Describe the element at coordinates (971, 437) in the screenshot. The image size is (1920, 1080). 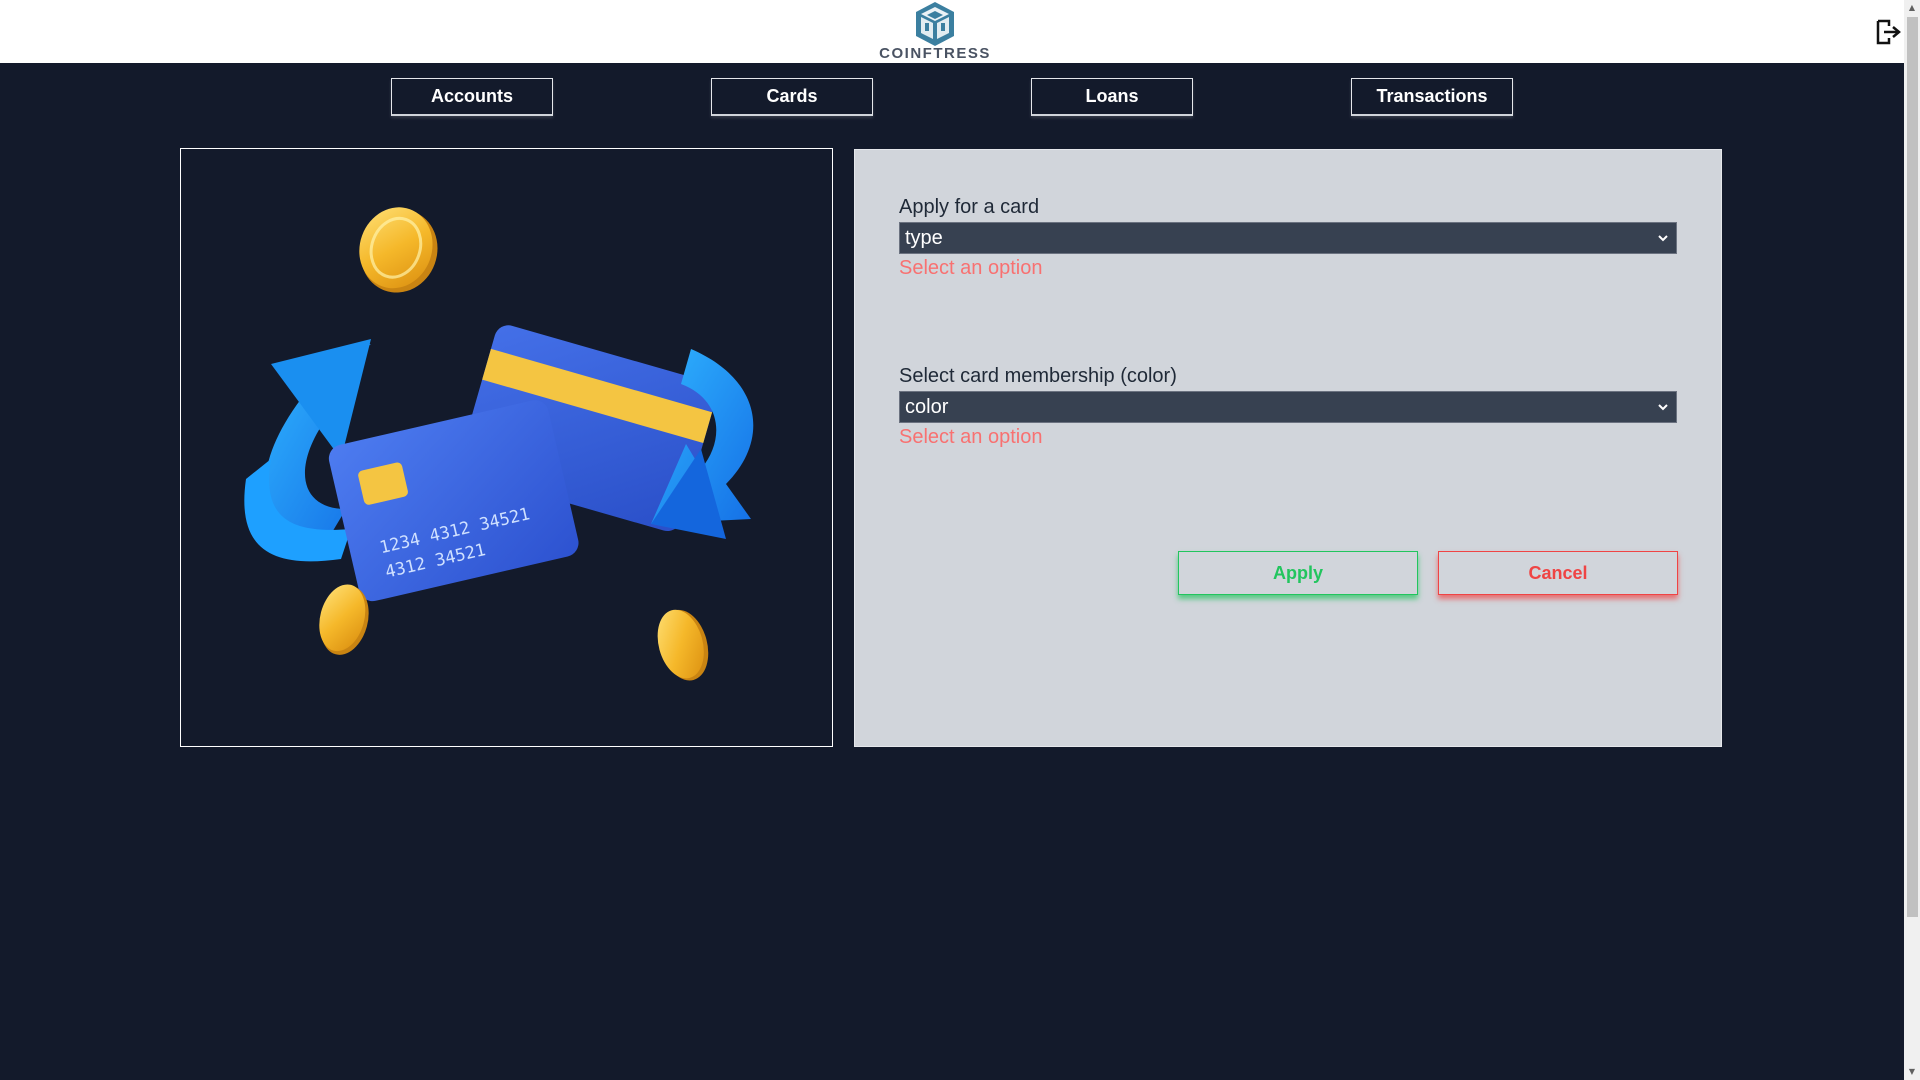
I see `card-color-error: Select an option` at that location.